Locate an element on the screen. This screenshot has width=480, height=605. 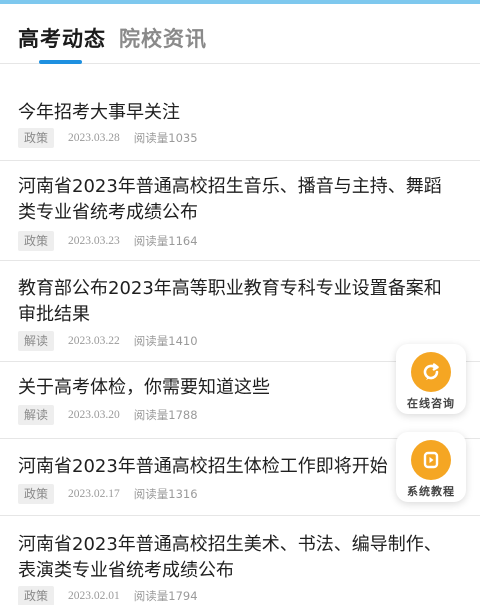
tutorial-button: 系统教程 is located at coordinates (431, 467).